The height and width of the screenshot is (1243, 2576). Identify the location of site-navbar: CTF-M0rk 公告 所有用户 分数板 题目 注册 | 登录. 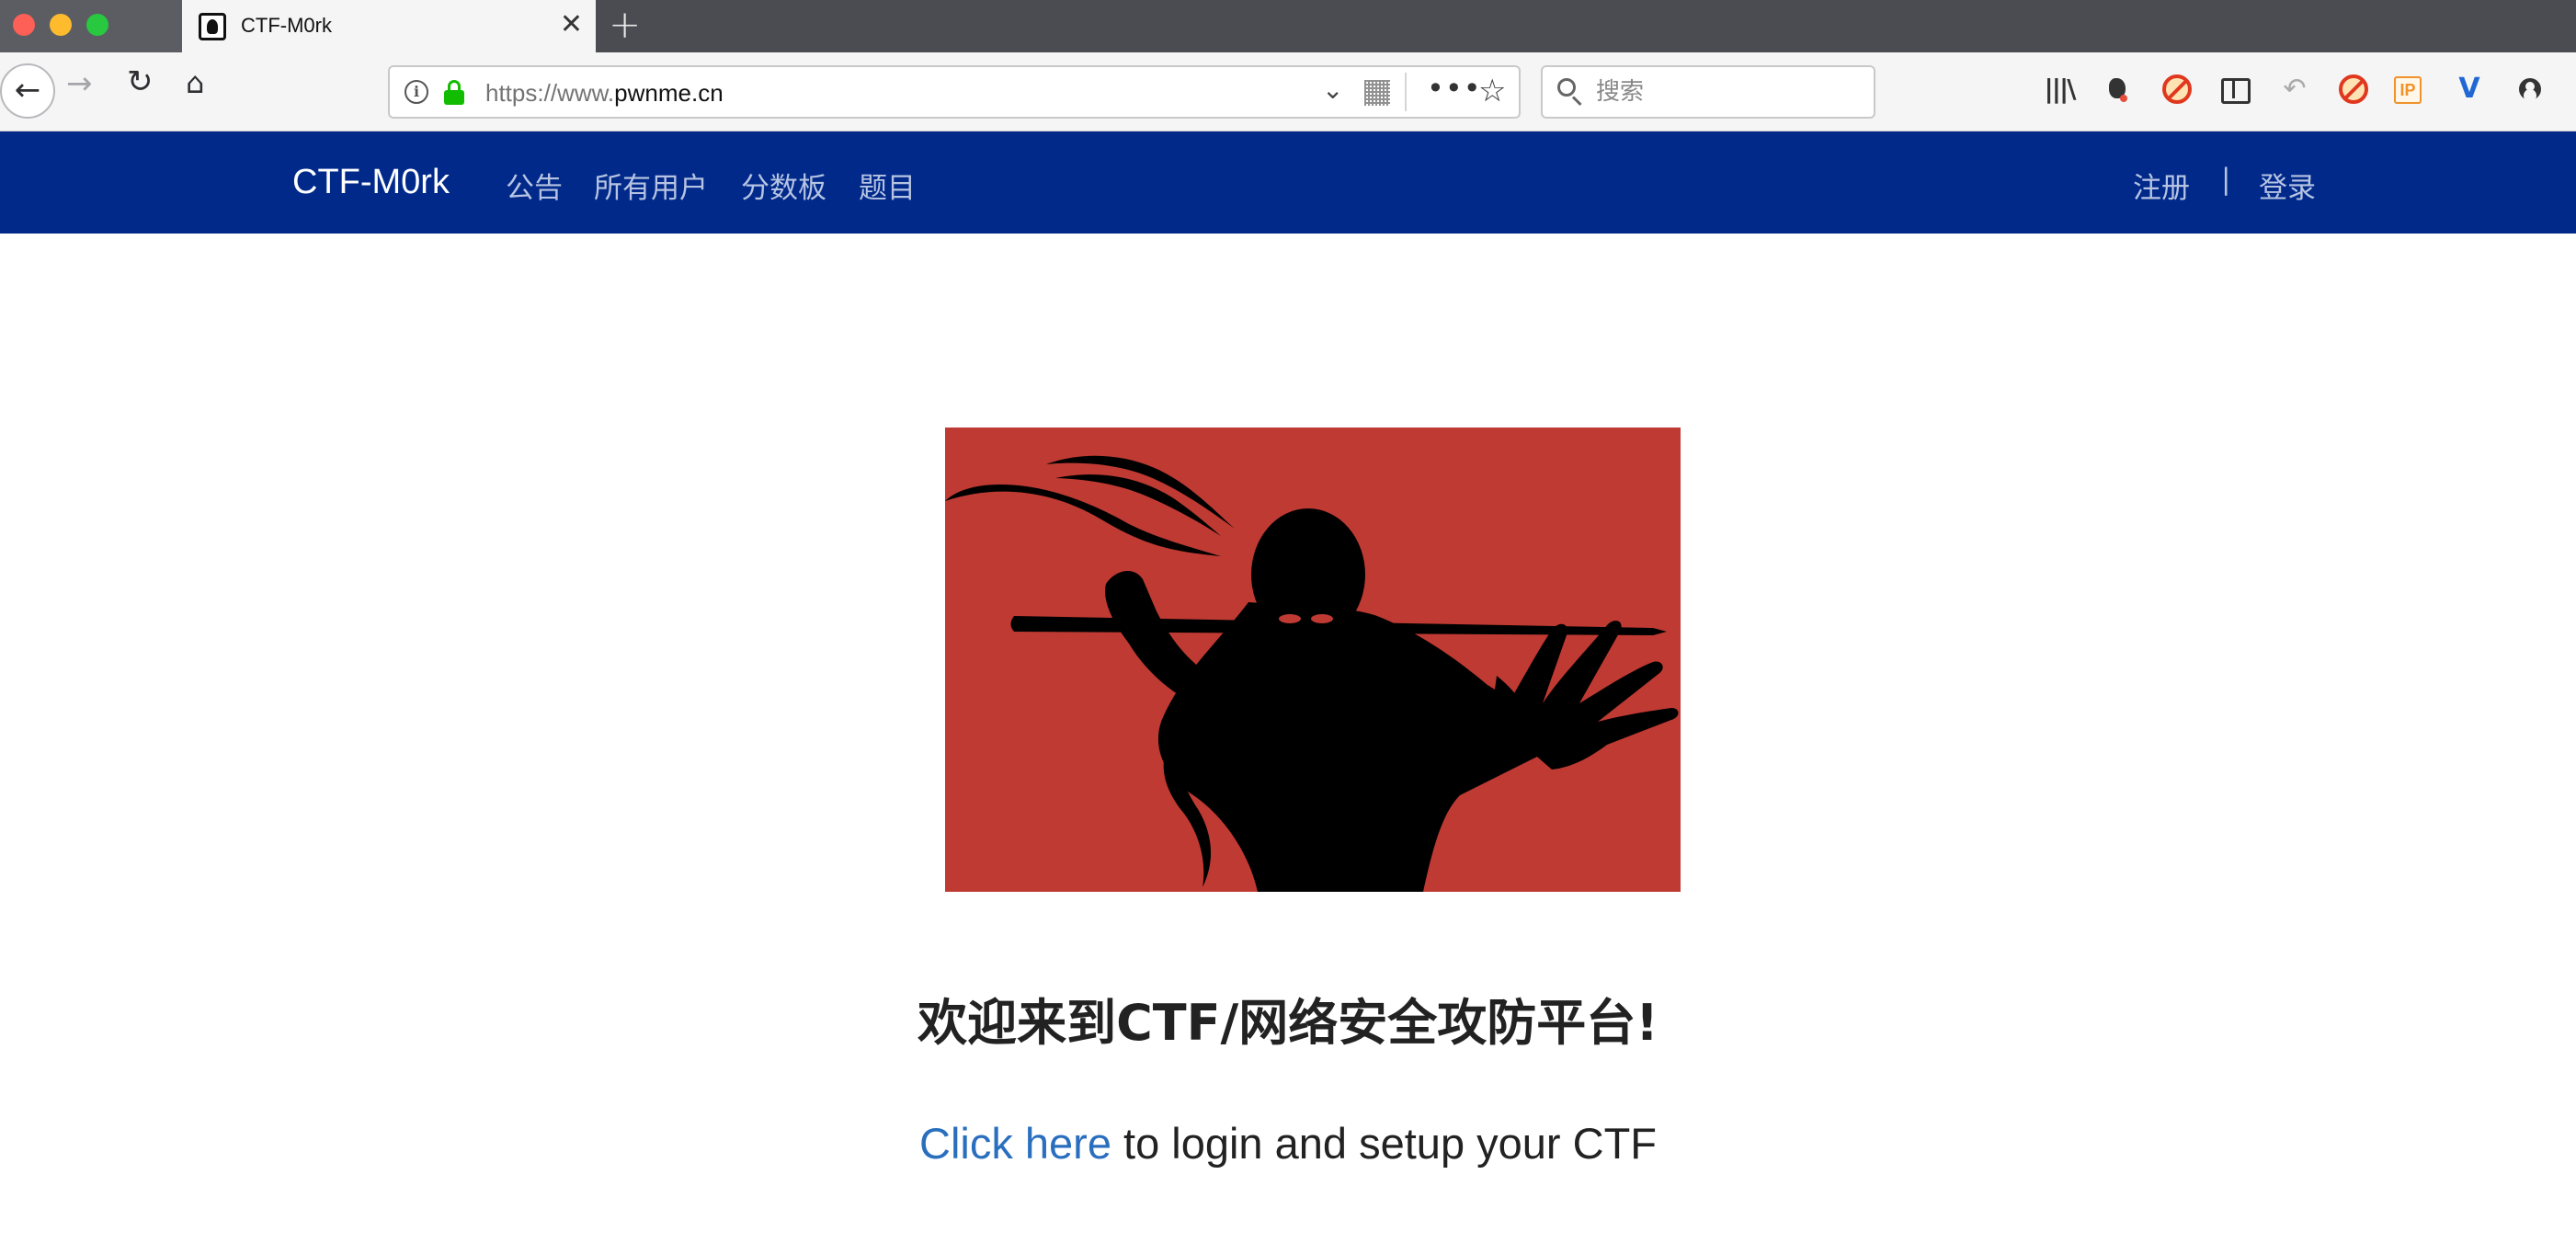
(1288, 182).